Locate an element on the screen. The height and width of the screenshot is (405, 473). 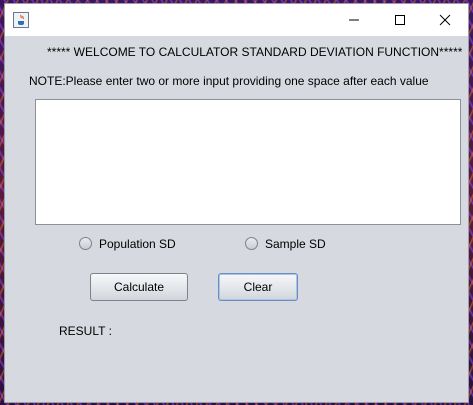
maximize-button is located at coordinates (400, 20).